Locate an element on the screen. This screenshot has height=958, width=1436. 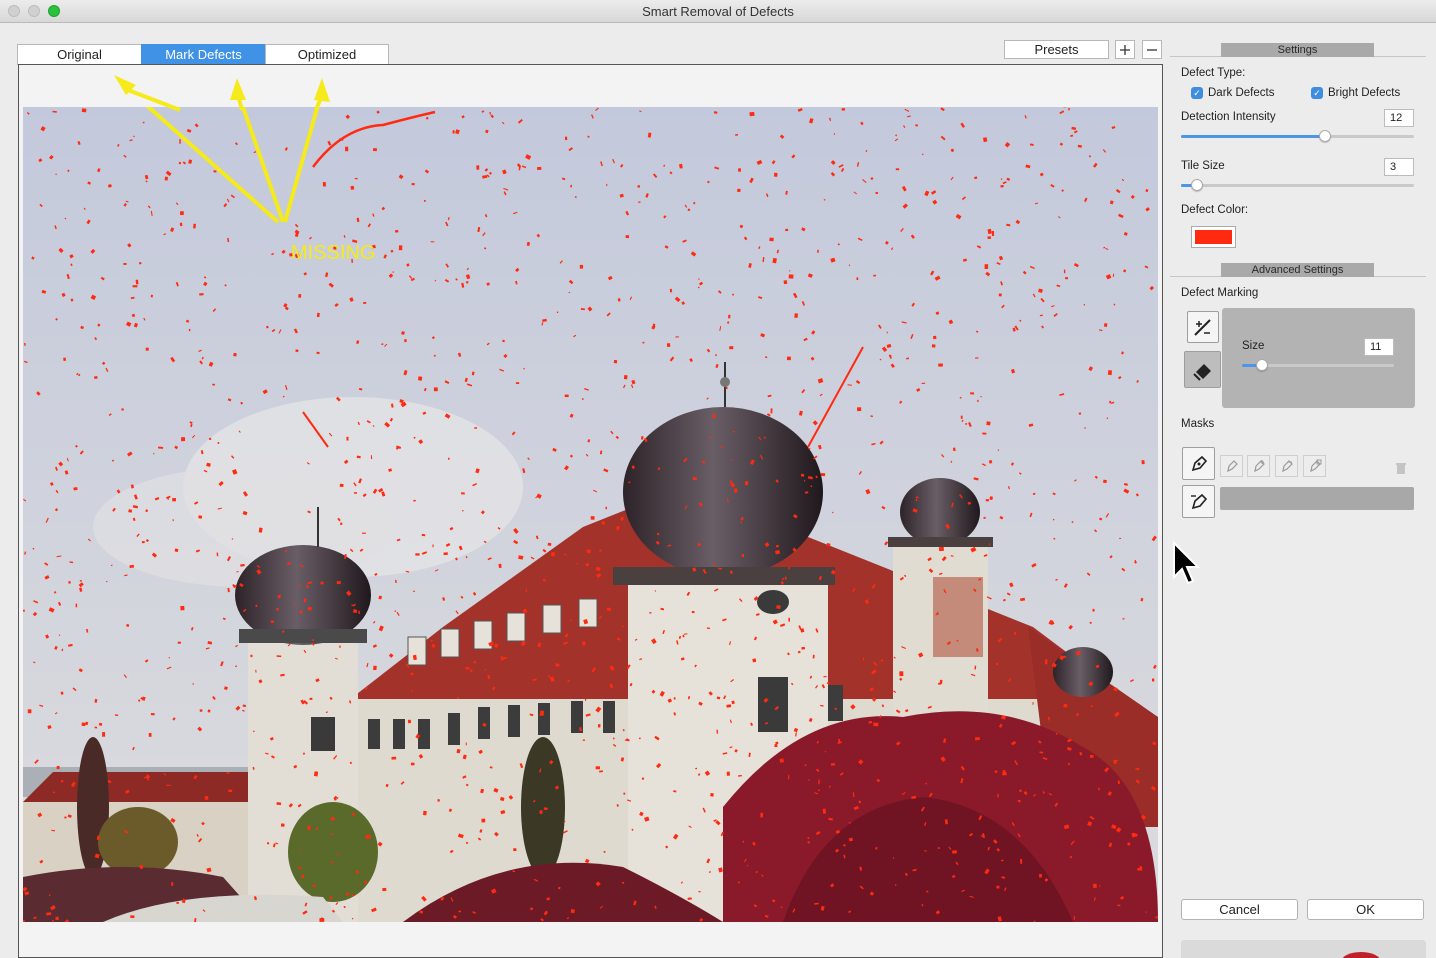
checkmark-icon: ✓ is located at coordinates (1317, 93).